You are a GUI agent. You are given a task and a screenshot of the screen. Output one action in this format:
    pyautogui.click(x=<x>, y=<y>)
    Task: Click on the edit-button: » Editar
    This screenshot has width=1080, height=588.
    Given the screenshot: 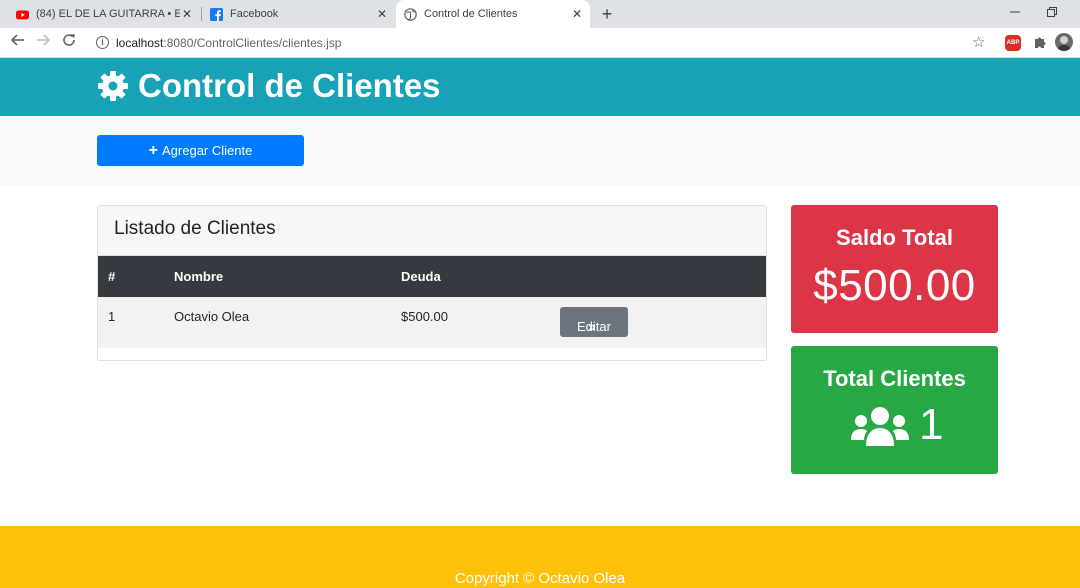 What is the action you would take?
    pyautogui.click(x=594, y=322)
    